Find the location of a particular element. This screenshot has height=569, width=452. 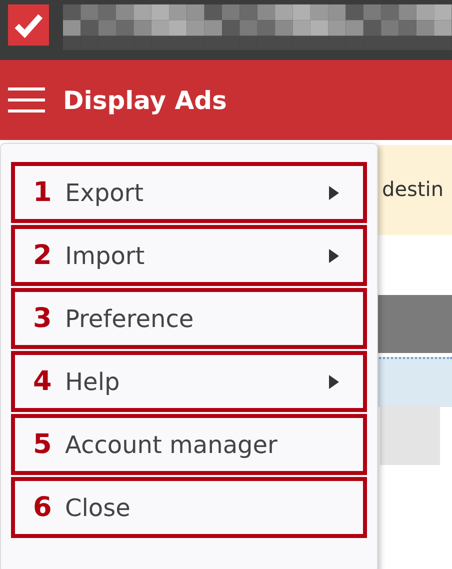

item-number: 5 is located at coordinates (43, 444).